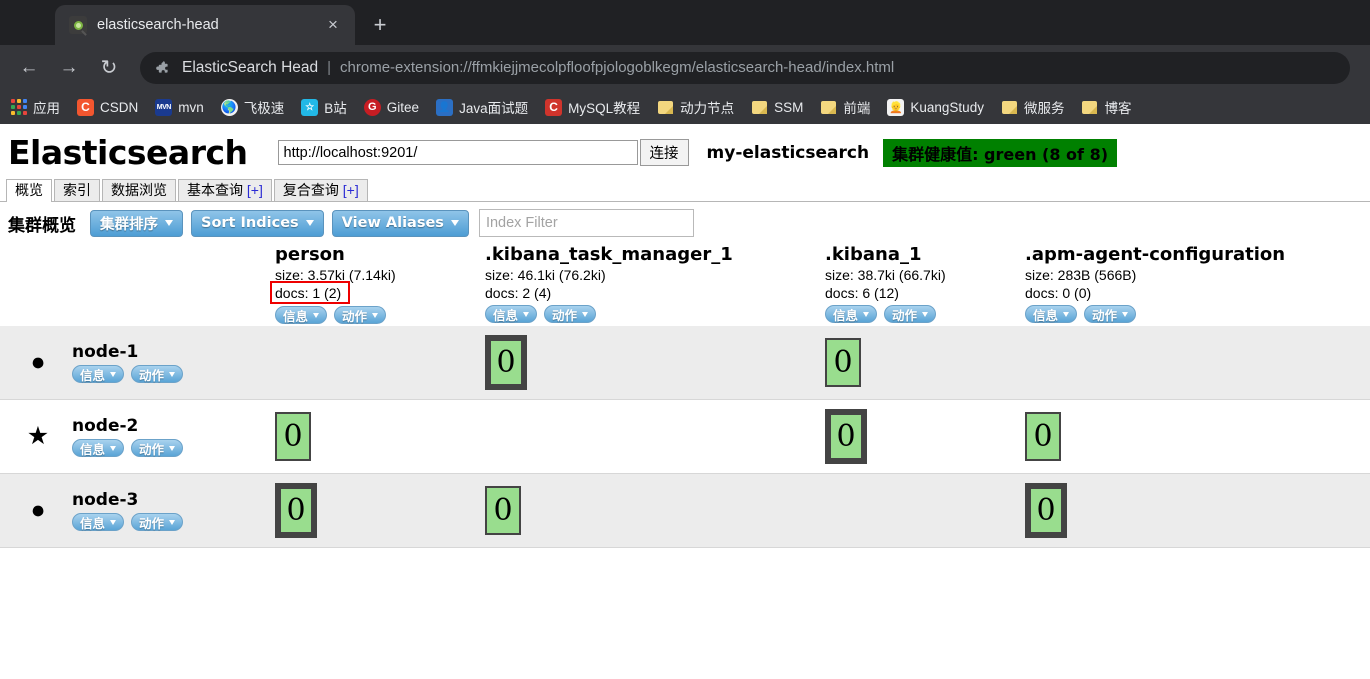  Describe the element at coordinates (380, 25) in the screenshot. I see `new-tab-button: +` at that location.